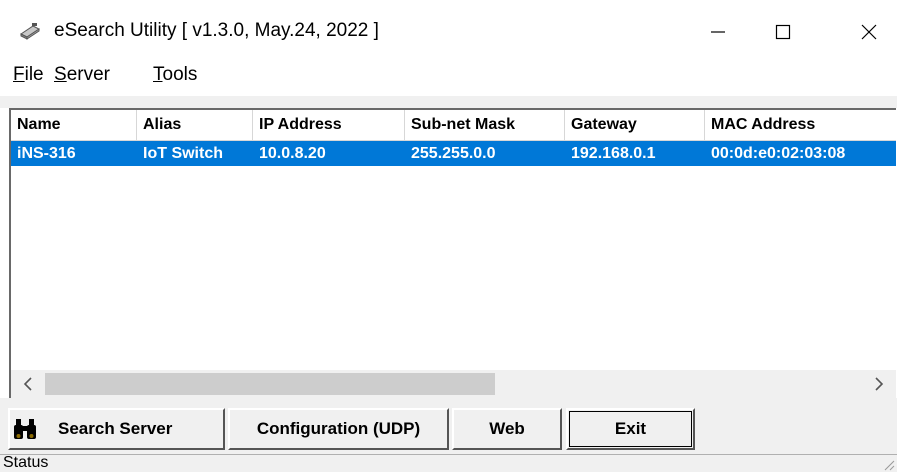 Image resolution: width=897 pixels, height=472 pixels. I want to click on window-title: eSearch Utility [ v1.3.0, May.24, 2022 ], so click(216, 30).